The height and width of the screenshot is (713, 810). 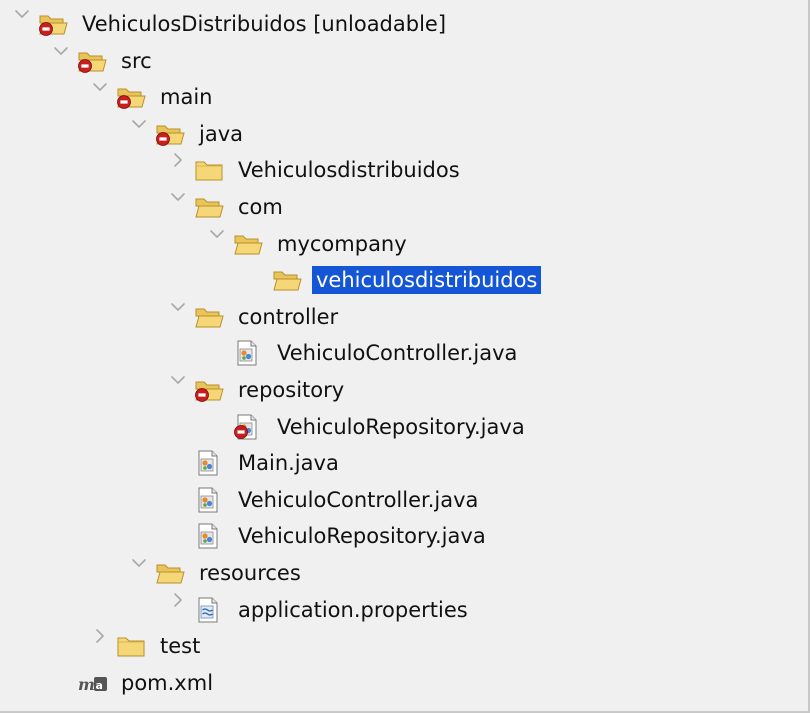 I want to click on java-file-error-icon, so click(x=249, y=427).